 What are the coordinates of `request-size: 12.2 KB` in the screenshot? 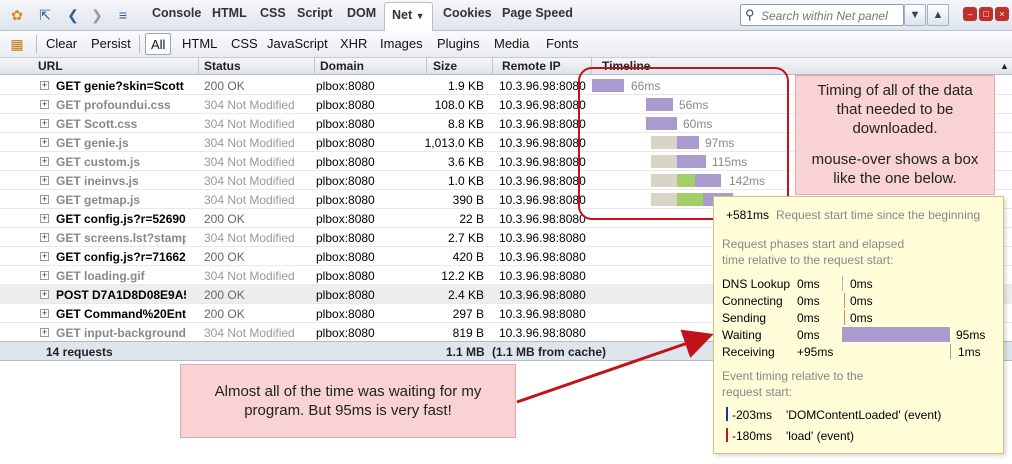 It's located at (462, 276).